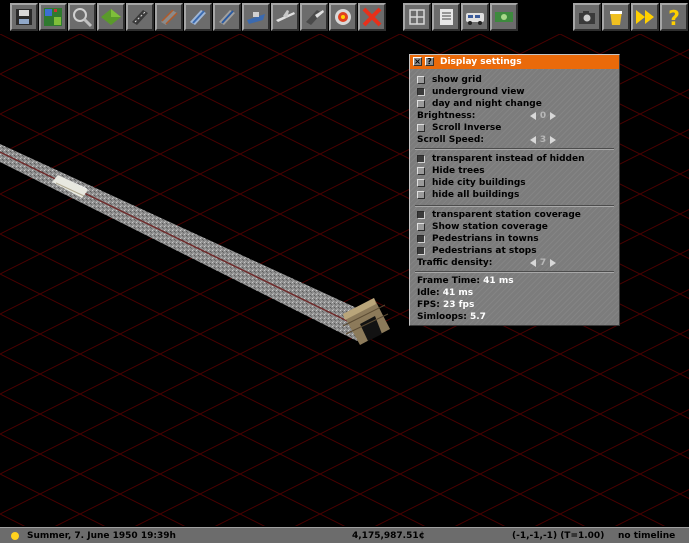 The image size is (689, 543). I want to click on fps-value: 23 fps, so click(458, 305).